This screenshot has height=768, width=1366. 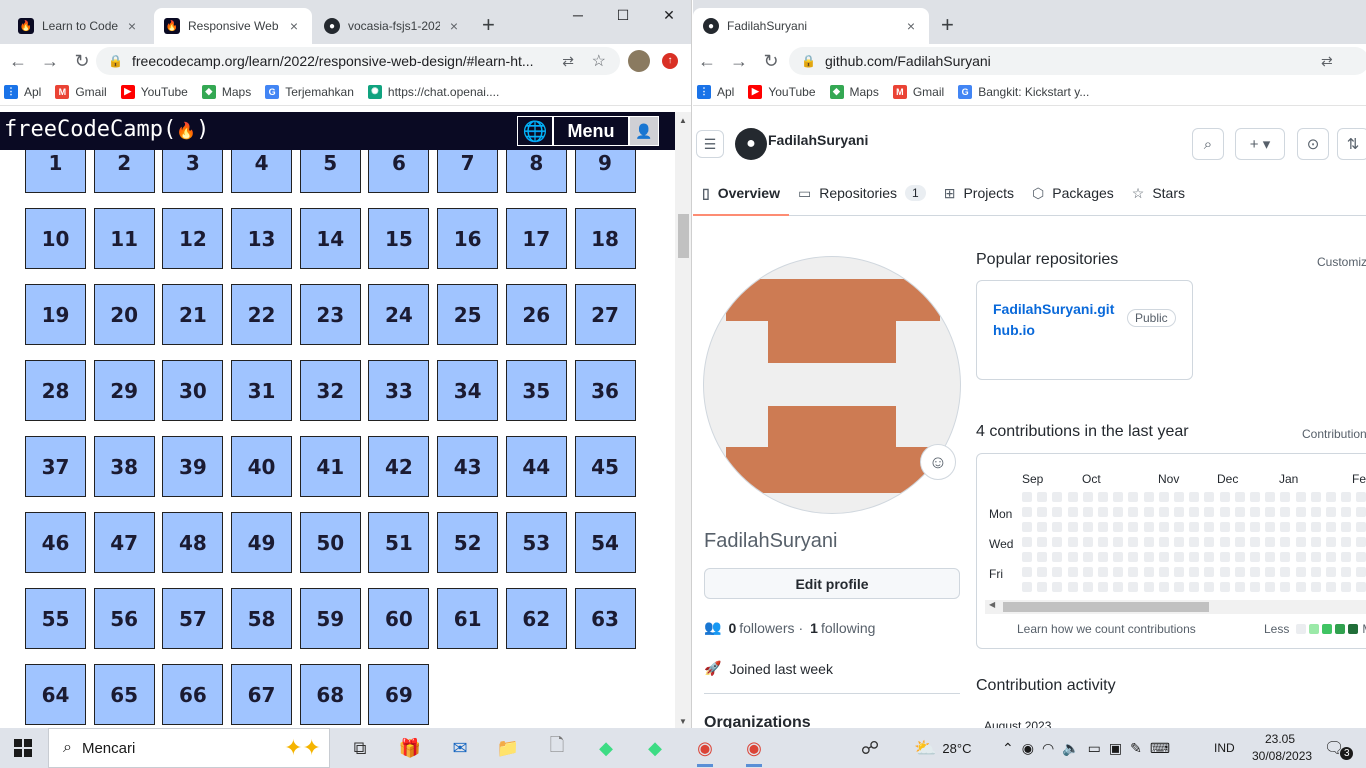 What do you see at coordinates (1074, 748) in the screenshot?
I see `volume-icon: 🔈` at bounding box center [1074, 748].